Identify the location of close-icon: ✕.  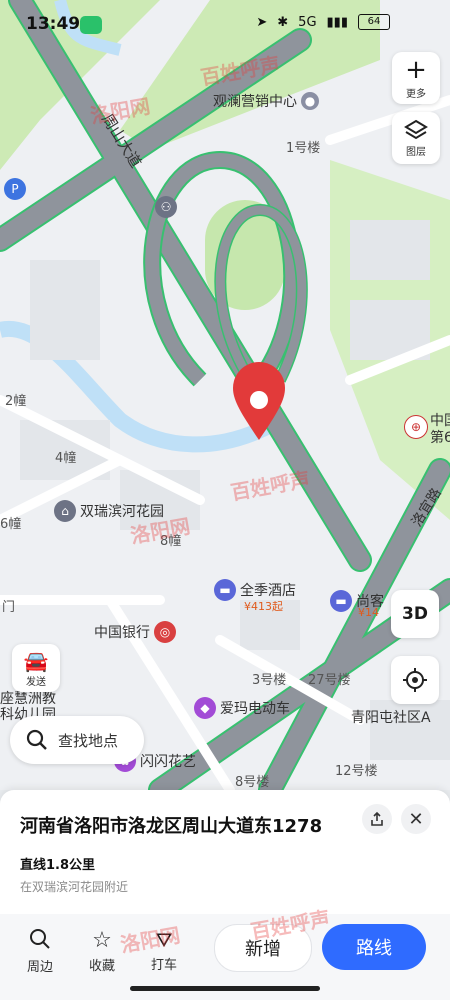
(416, 819).